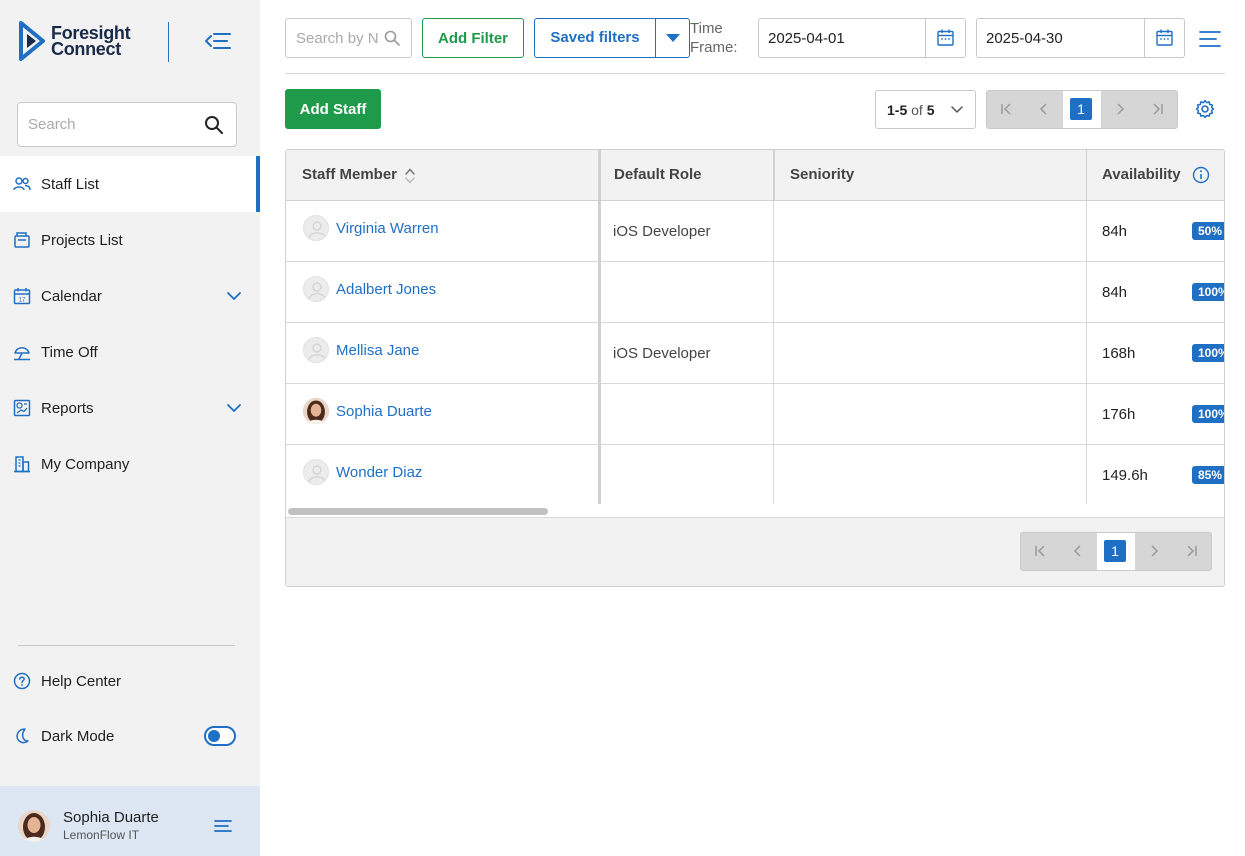  Describe the element at coordinates (755, 511) in the screenshot. I see `horizontal-scrollbar` at that location.